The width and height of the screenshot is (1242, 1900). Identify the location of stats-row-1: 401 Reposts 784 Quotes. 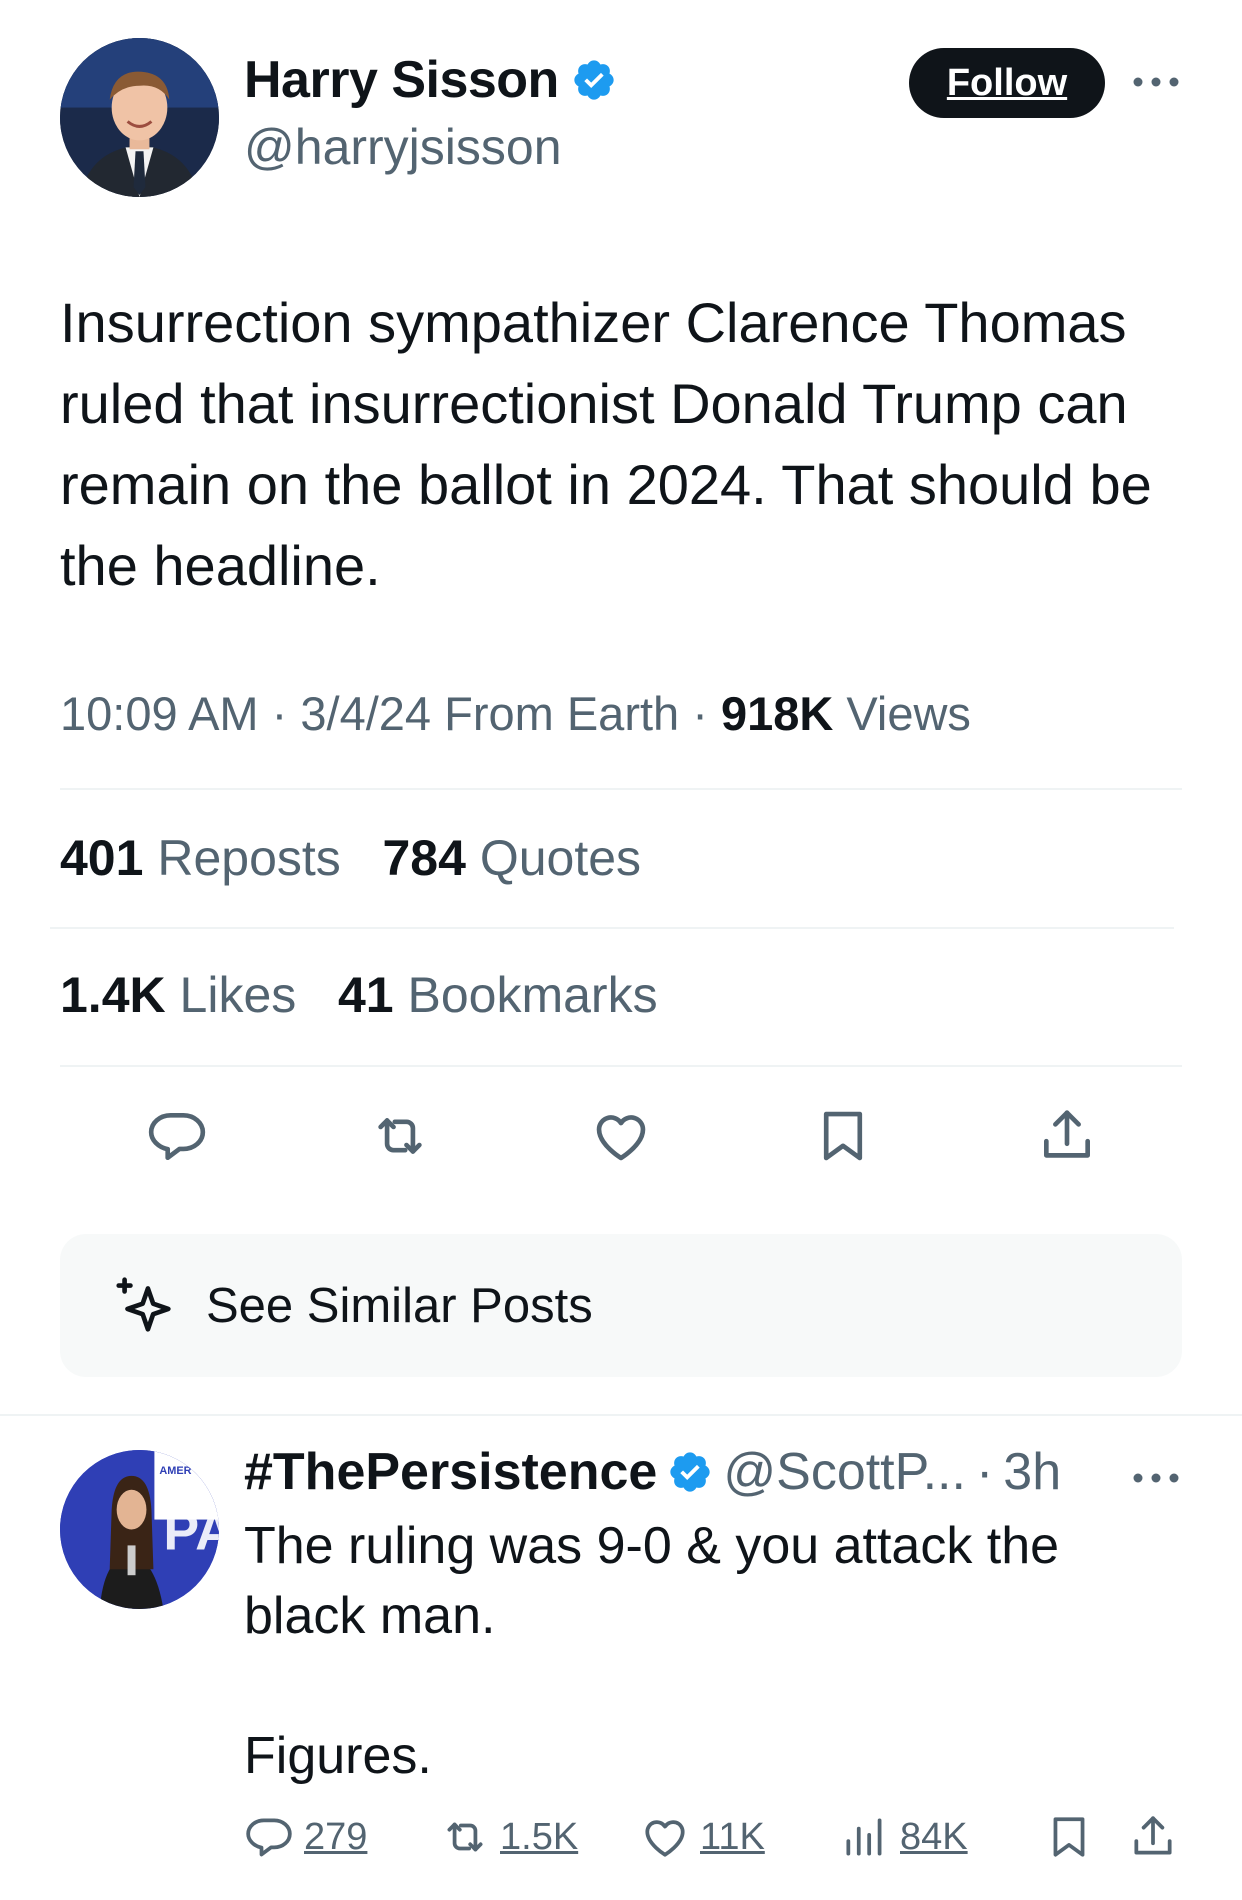
(350, 858).